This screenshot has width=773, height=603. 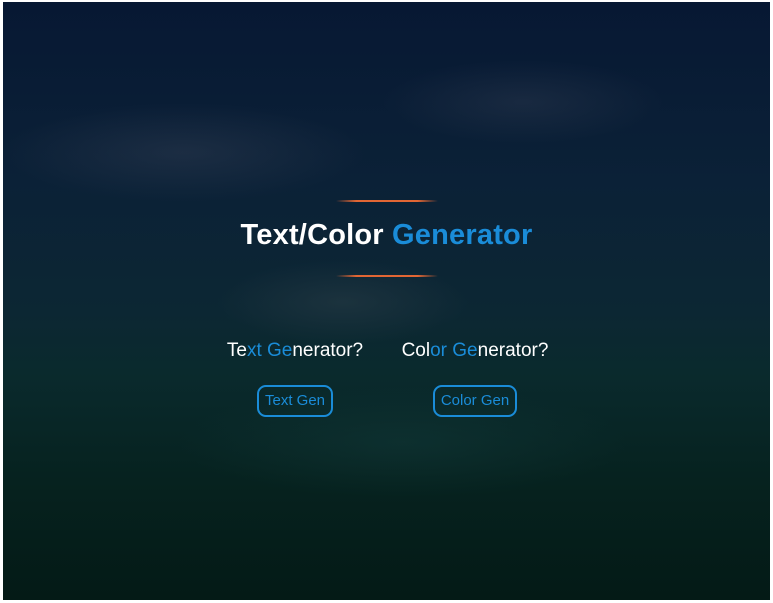 I want to click on page-title: Text/Color Generator, so click(x=386, y=235).